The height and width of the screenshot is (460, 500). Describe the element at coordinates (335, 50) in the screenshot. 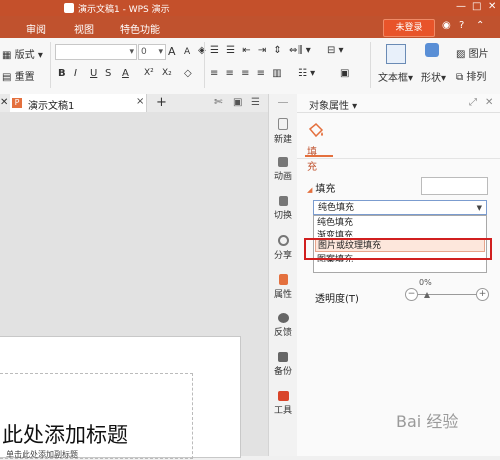

I see `text-align-button: ⊟ ▾` at that location.